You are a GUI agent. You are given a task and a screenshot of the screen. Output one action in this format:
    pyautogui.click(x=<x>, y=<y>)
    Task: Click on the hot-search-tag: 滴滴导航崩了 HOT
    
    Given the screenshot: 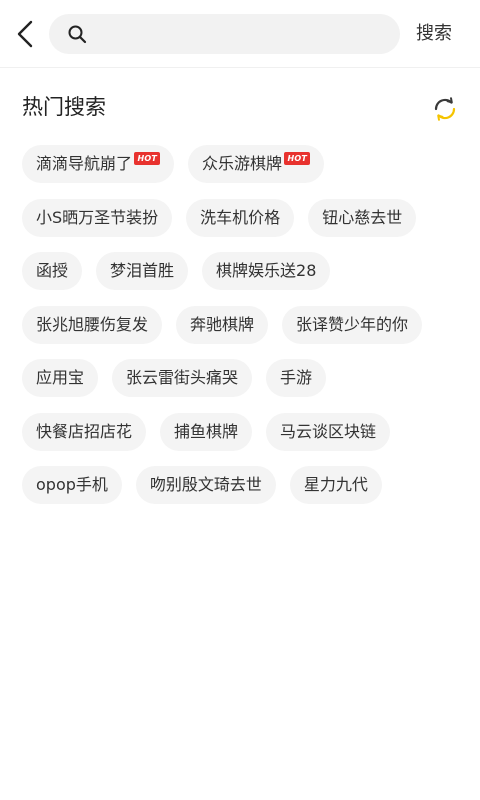 What is the action you would take?
    pyautogui.click(x=98, y=164)
    